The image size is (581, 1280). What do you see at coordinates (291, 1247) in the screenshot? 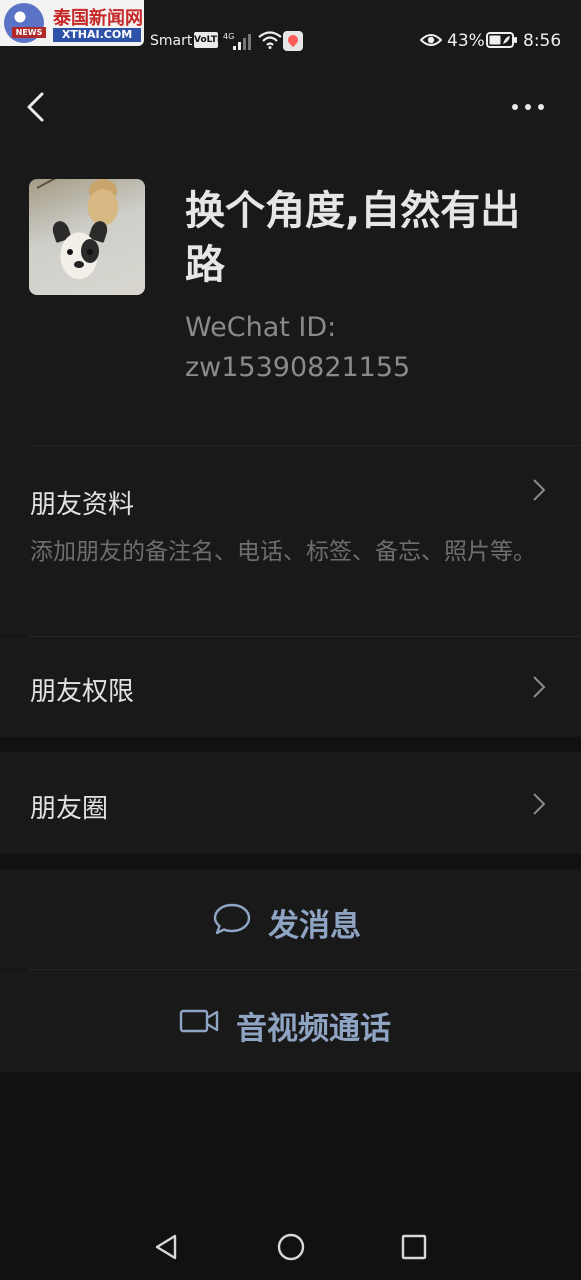
I see `circle-home-icon` at bounding box center [291, 1247].